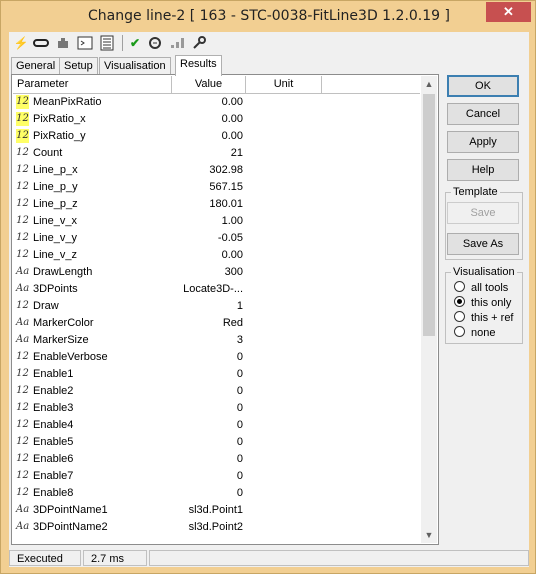 The width and height of the screenshot is (536, 574). I want to click on apply-button: Apply, so click(483, 142).